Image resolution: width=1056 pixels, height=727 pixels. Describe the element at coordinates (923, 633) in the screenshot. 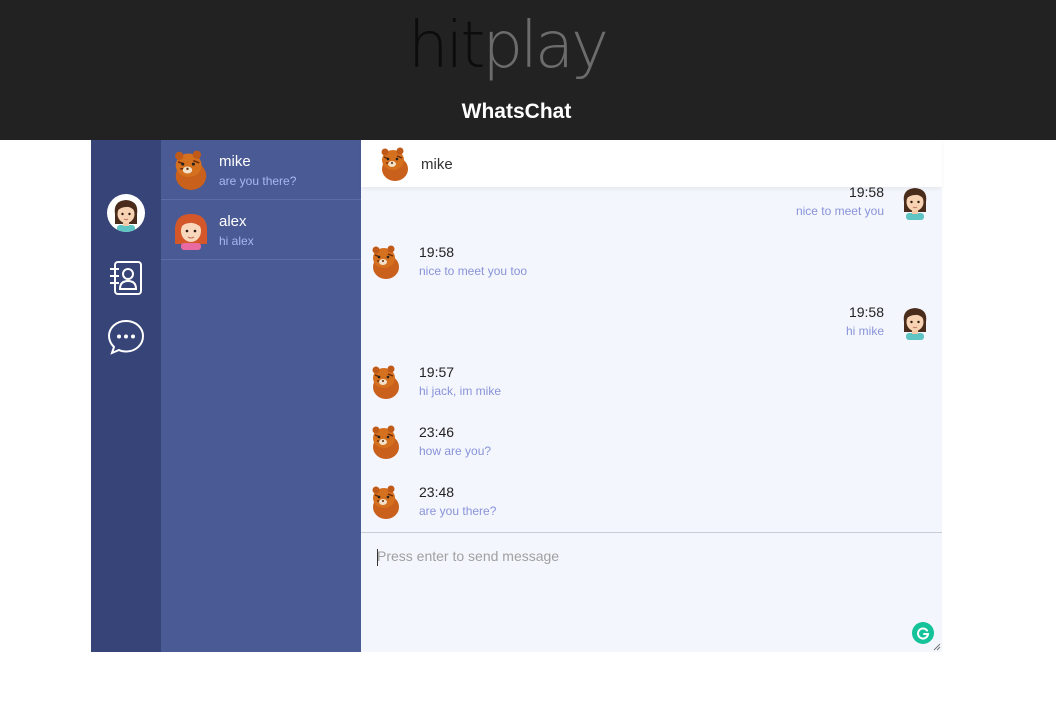

I see `grammarly-icon` at that location.